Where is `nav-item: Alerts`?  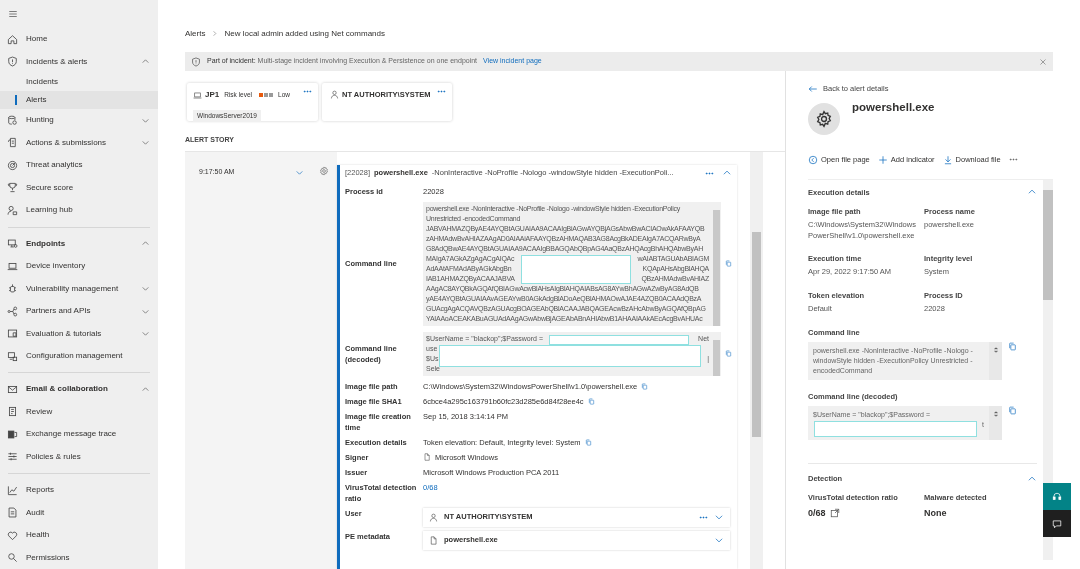 nav-item: Alerts is located at coordinates (79, 100).